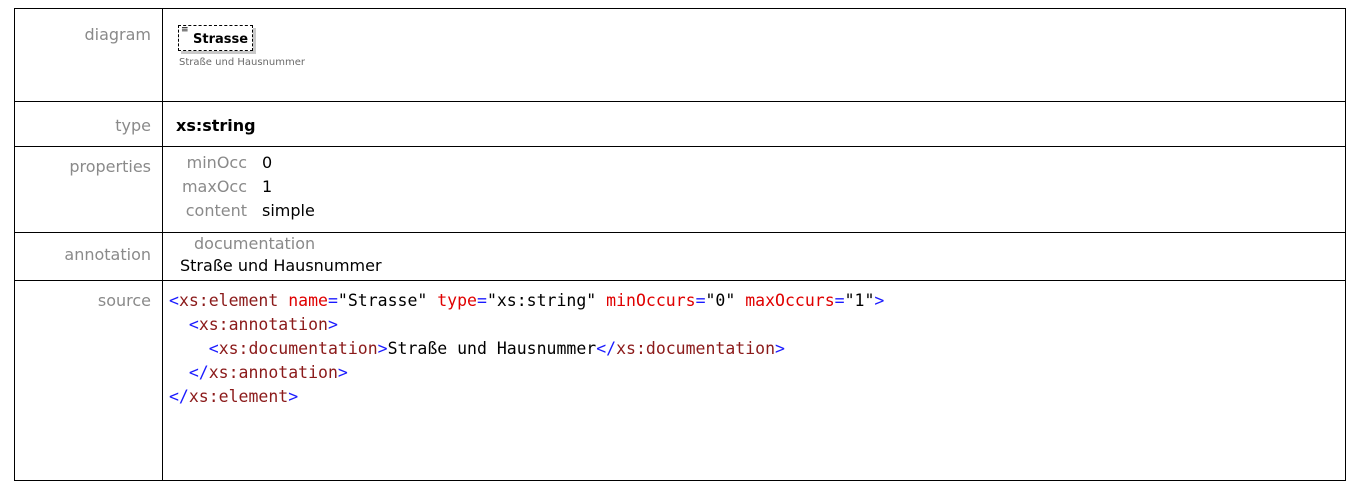 Image resolution: width=1346 pixels, height=493 pixels. What do you see at coordinates (88, 380) in the screenshot?
I see `source-label: source` at bounding box center [88, 380].